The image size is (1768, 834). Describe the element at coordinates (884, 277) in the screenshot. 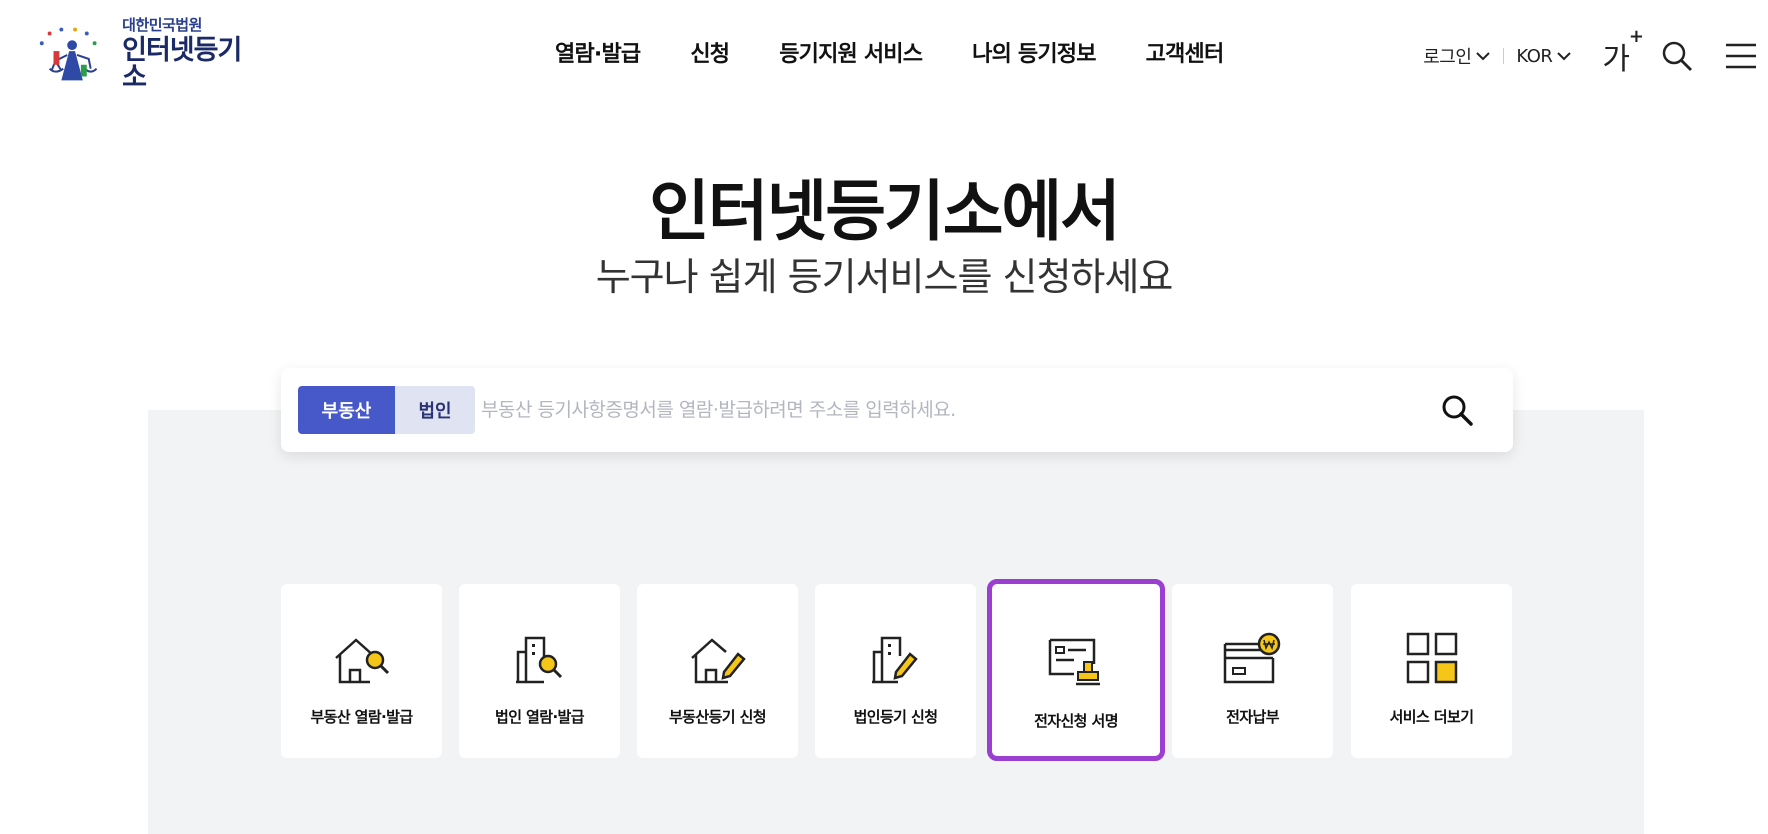

I see `hero-subtitle: 누구나 쉽게 등기서비스를 신청하세요` at that location.